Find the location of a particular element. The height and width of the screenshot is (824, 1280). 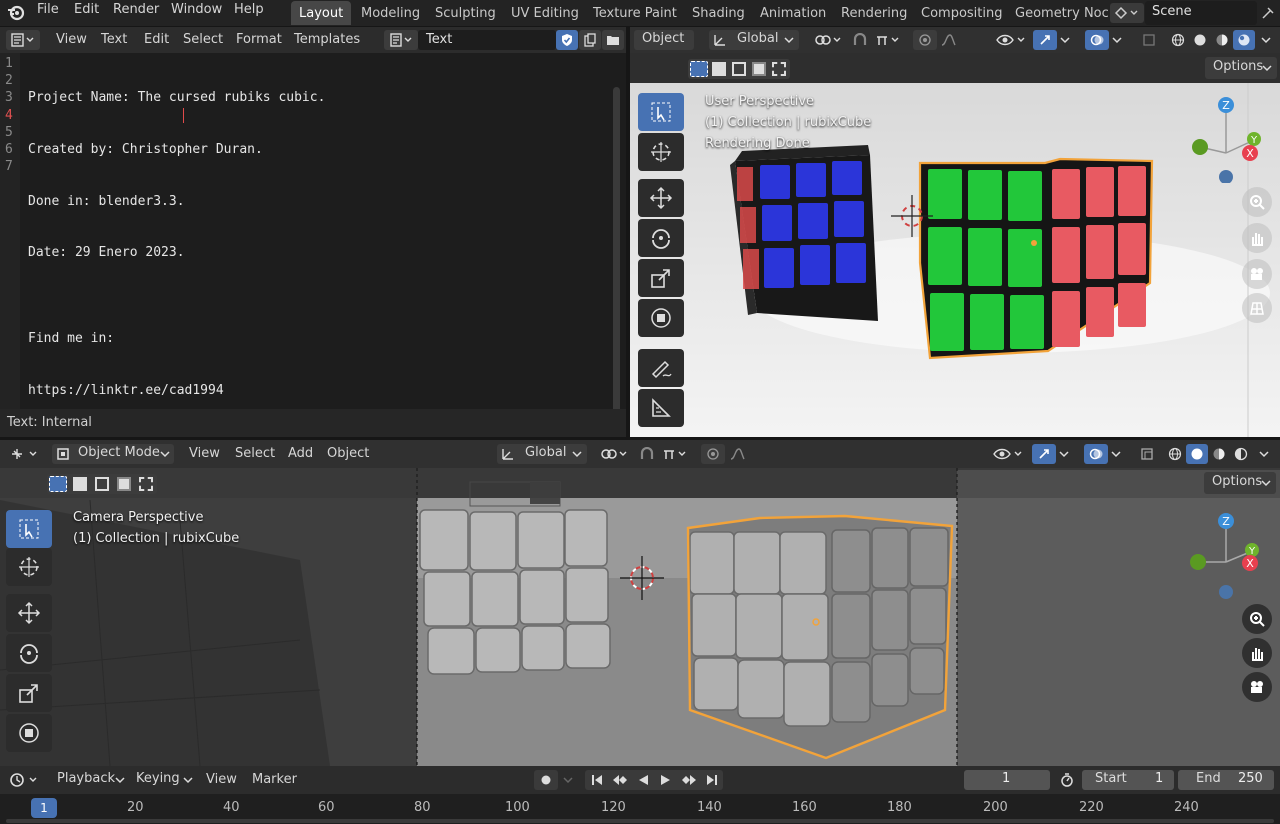

tab-compositing: Compositing is located at coordinates (962, 13).